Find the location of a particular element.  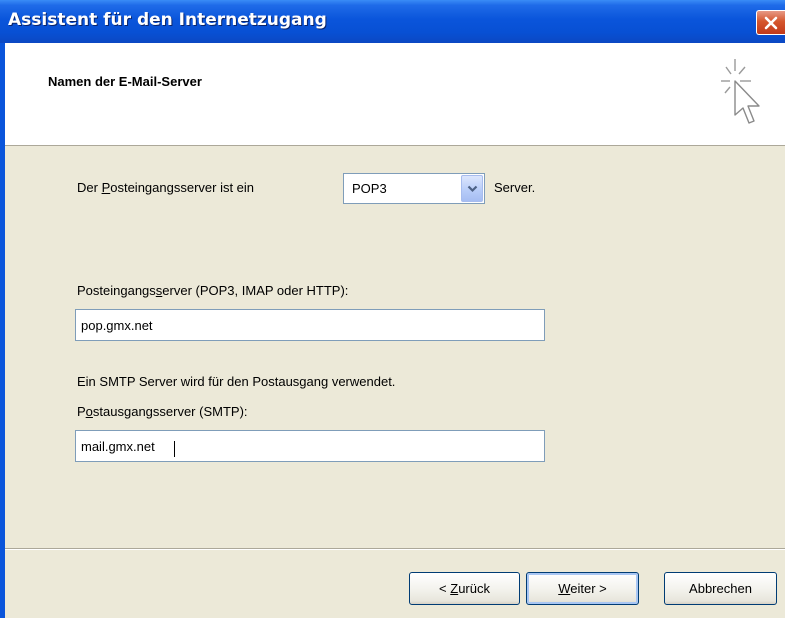

next-button-label: eiter > is located at coordinates (588, 588).